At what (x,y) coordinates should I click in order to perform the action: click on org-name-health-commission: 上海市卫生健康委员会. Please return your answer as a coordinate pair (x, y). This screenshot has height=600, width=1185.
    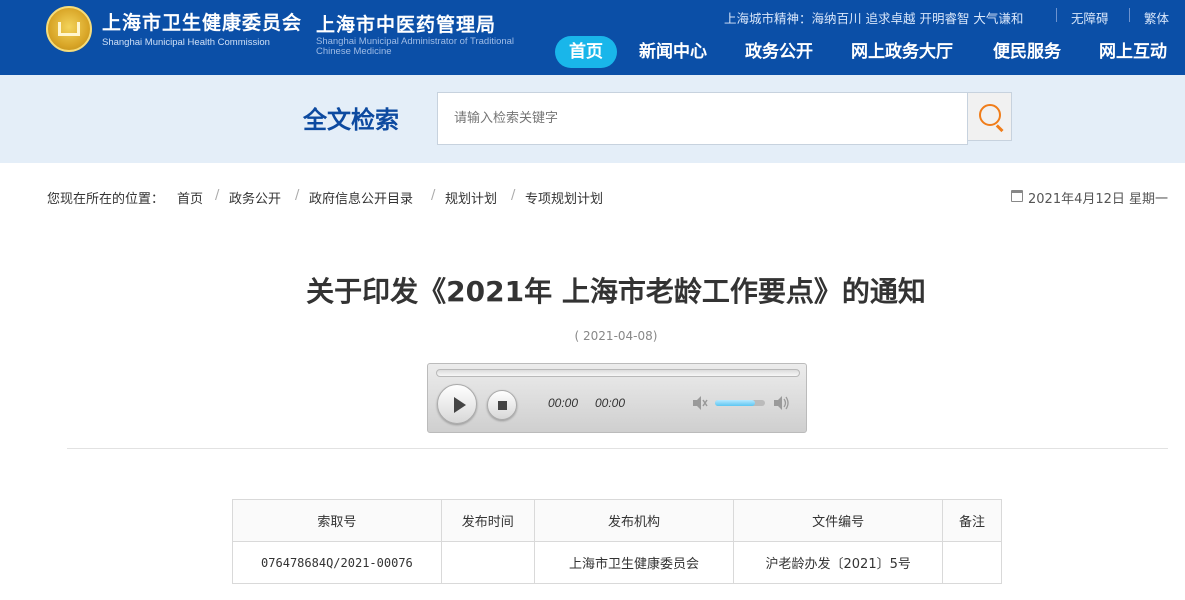
    Looking at the image, I should click on (202, 21).